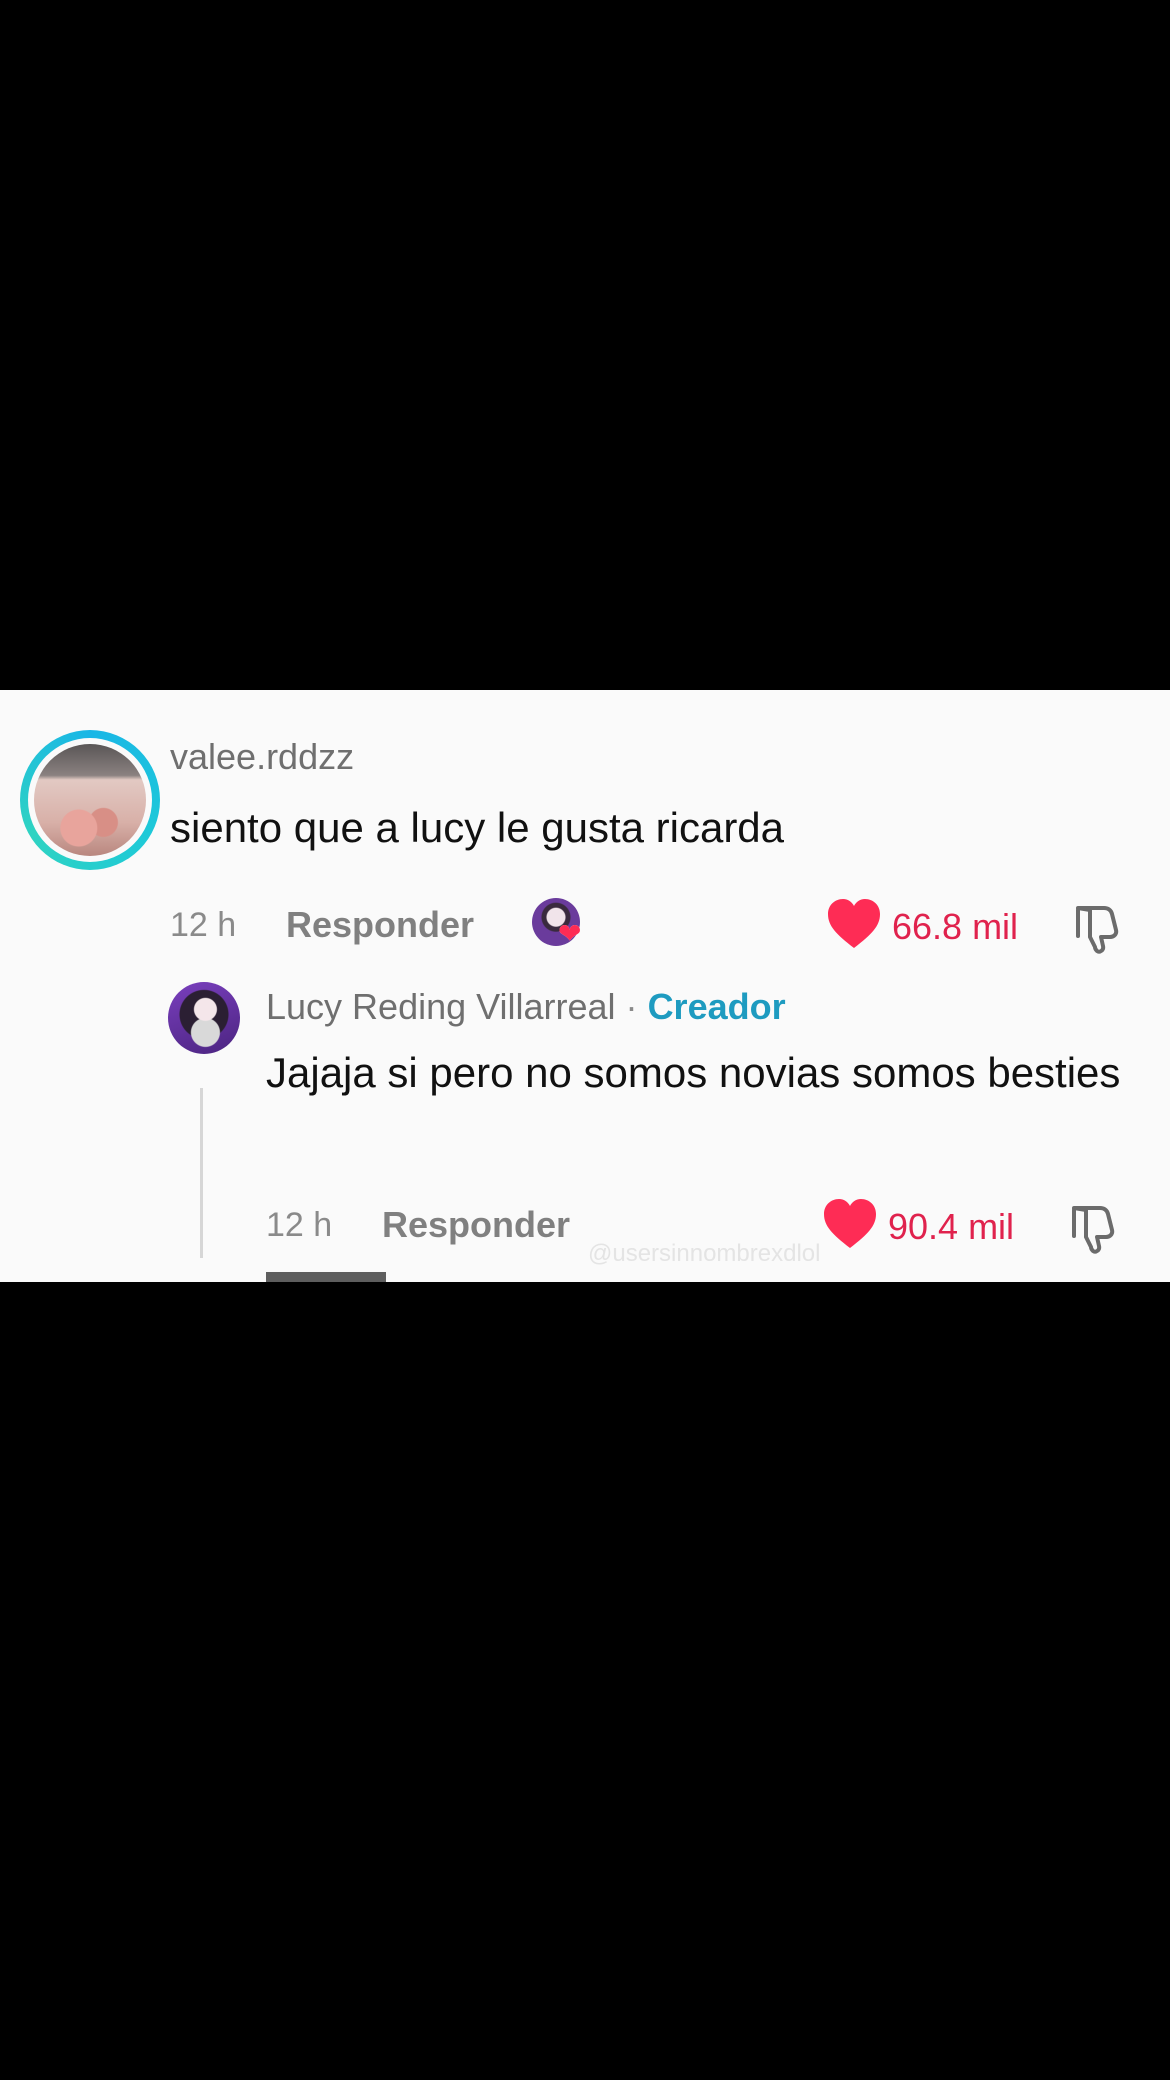  Describe the element at coordinates (476, 1225) in the screenshot. I see `reply-reply-button: Responder` at that location.